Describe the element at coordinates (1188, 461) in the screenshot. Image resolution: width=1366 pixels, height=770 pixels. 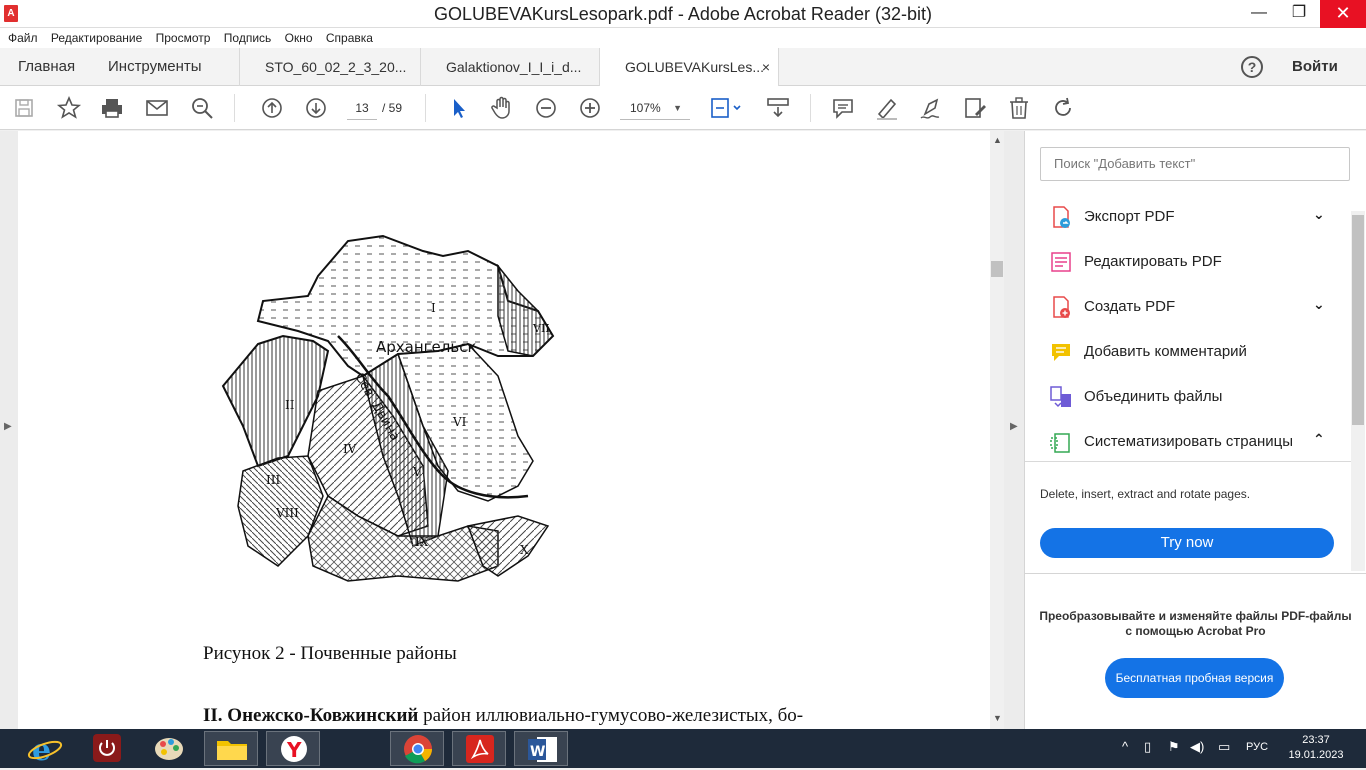
I see `divider` at that location.